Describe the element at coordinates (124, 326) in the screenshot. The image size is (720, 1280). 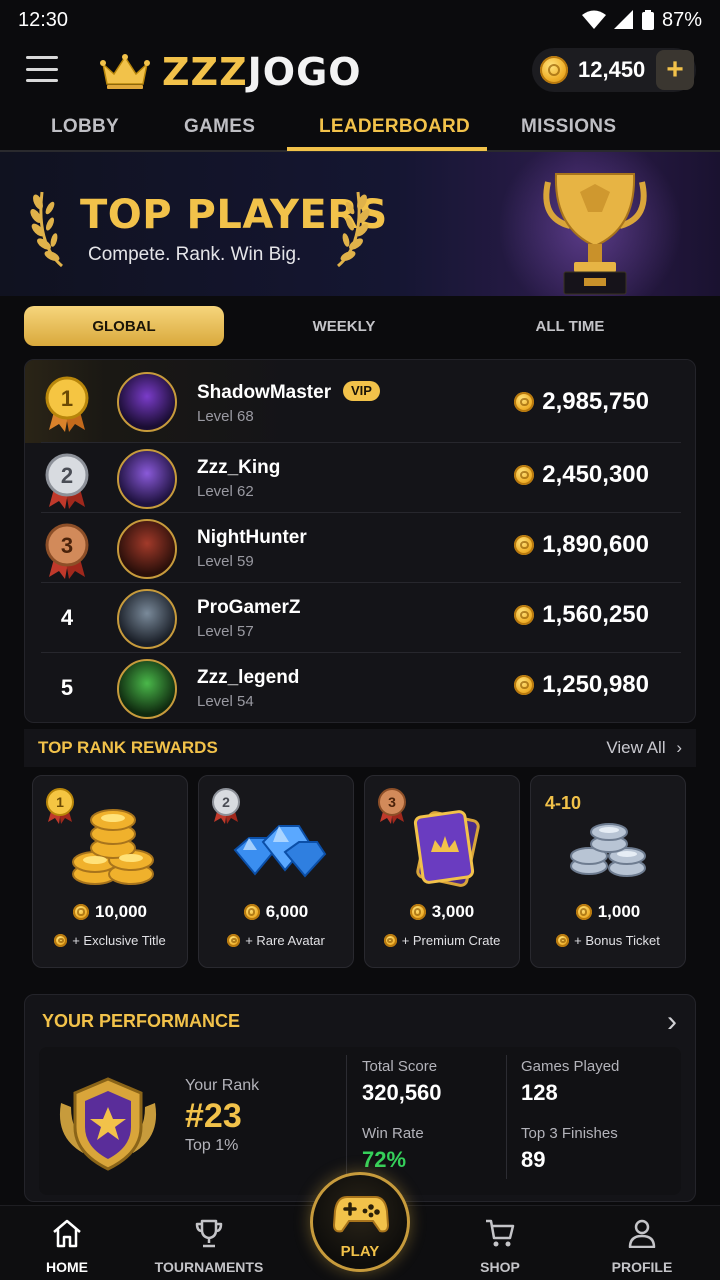
I see `filter-global: GLOBAL` at that location.